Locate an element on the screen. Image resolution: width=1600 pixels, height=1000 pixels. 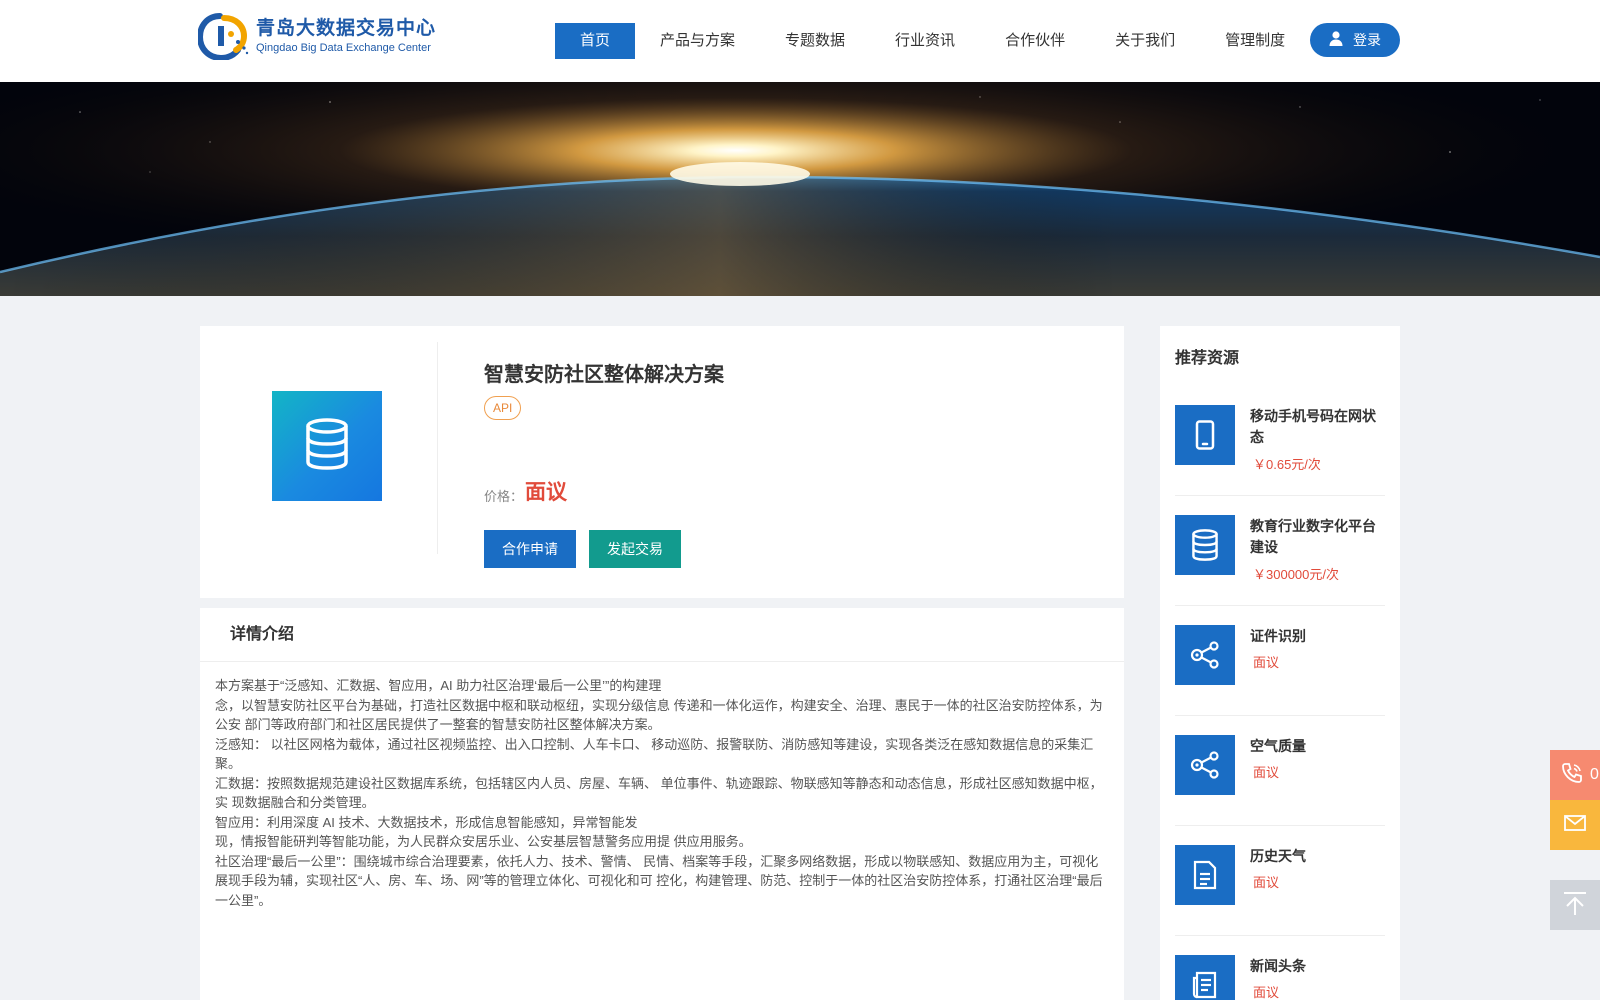
product-image-panel is located at coordinates (319, 448).